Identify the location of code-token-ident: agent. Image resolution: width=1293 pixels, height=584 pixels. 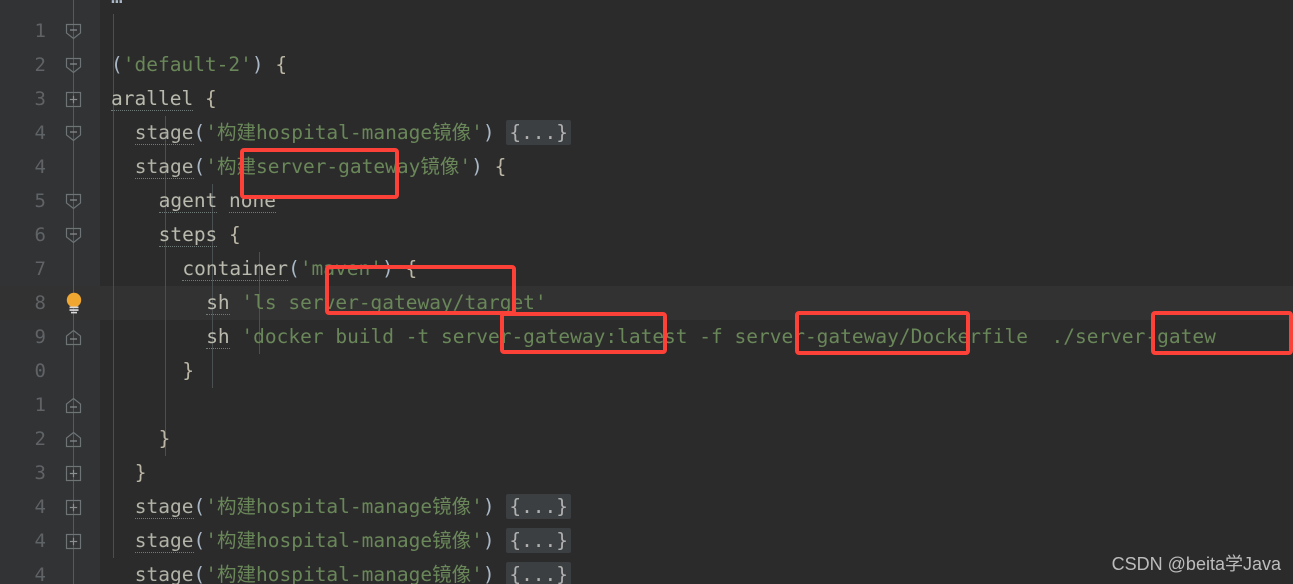
(188, 201).